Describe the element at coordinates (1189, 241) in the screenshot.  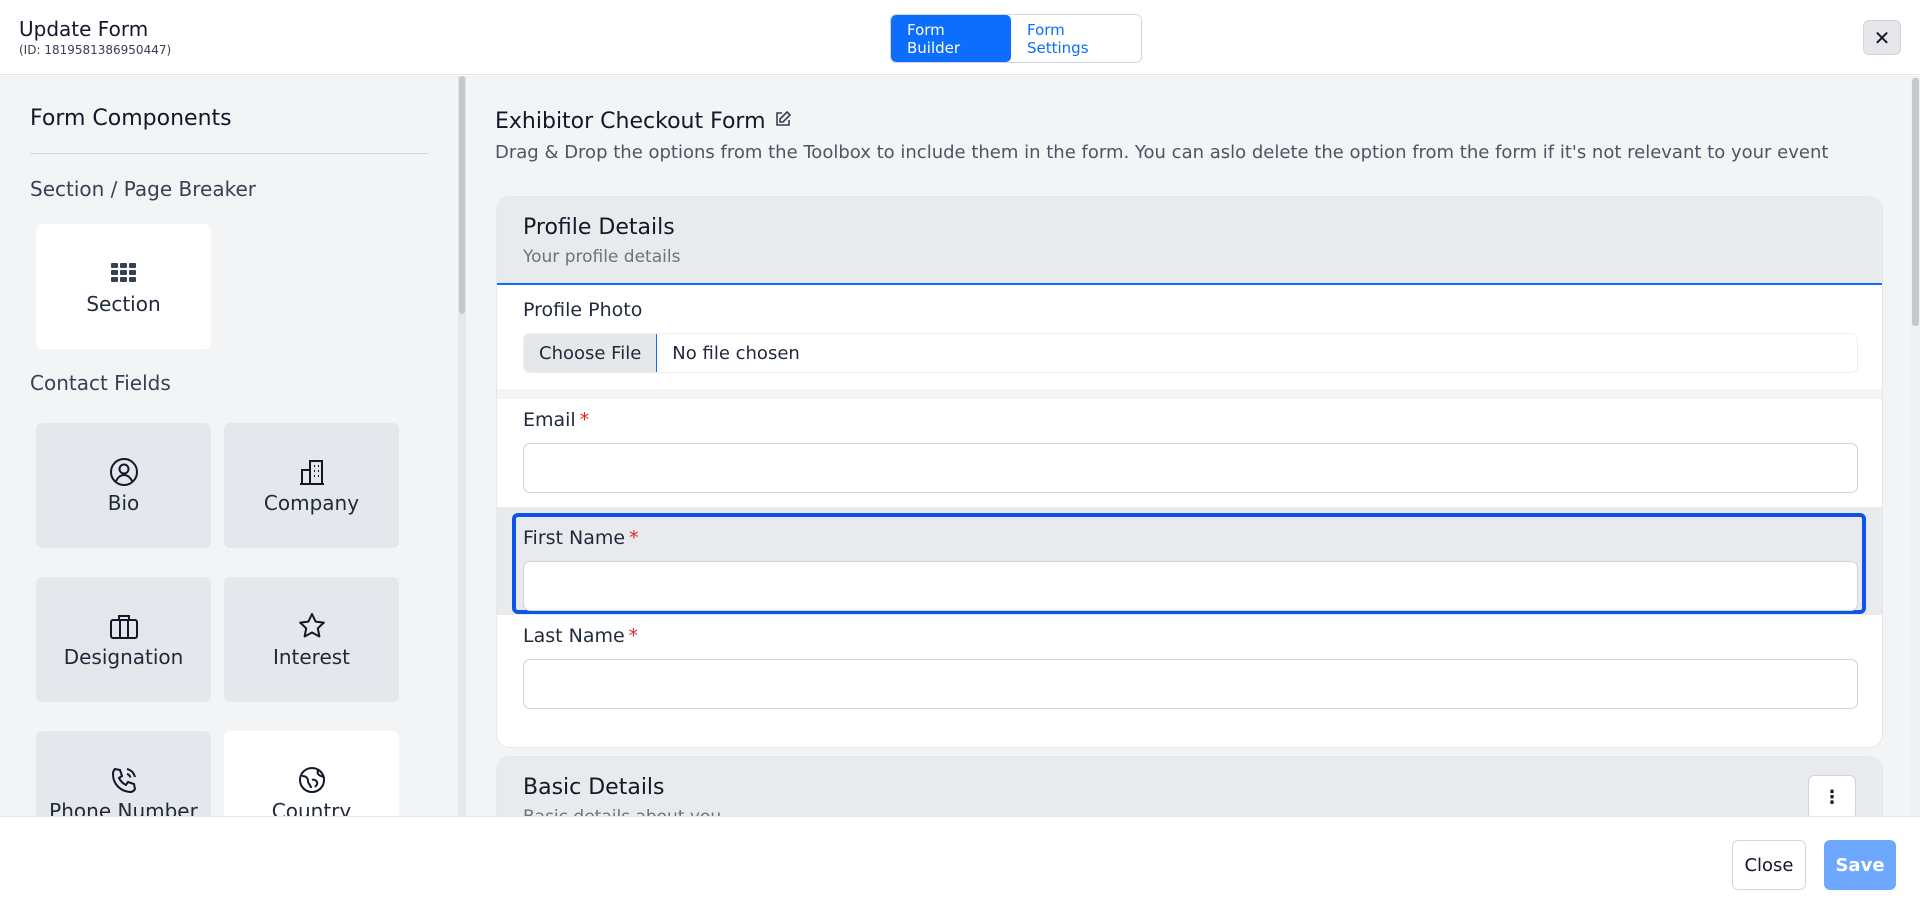
I see `section-header: Profile Details Your profile details` at that location.